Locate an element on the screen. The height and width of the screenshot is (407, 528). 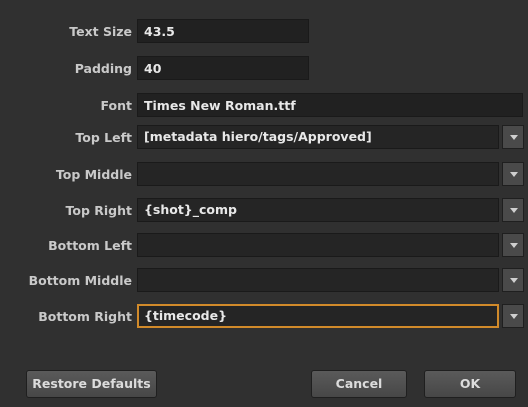
top-right-row: Top Right {shot}_comp is located at coordinates (264, 211).